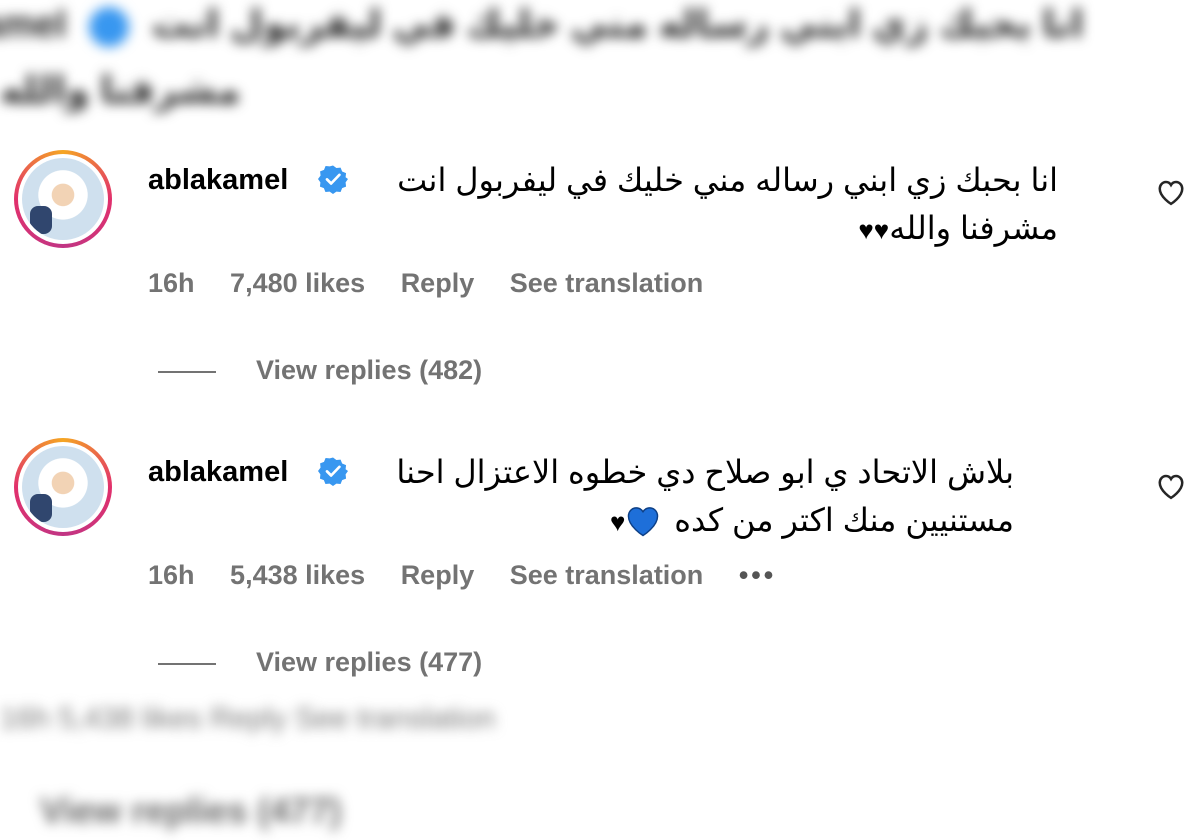  I want to click on blurred-comment-line-2: مشرفنا والله, so click(120, 91).